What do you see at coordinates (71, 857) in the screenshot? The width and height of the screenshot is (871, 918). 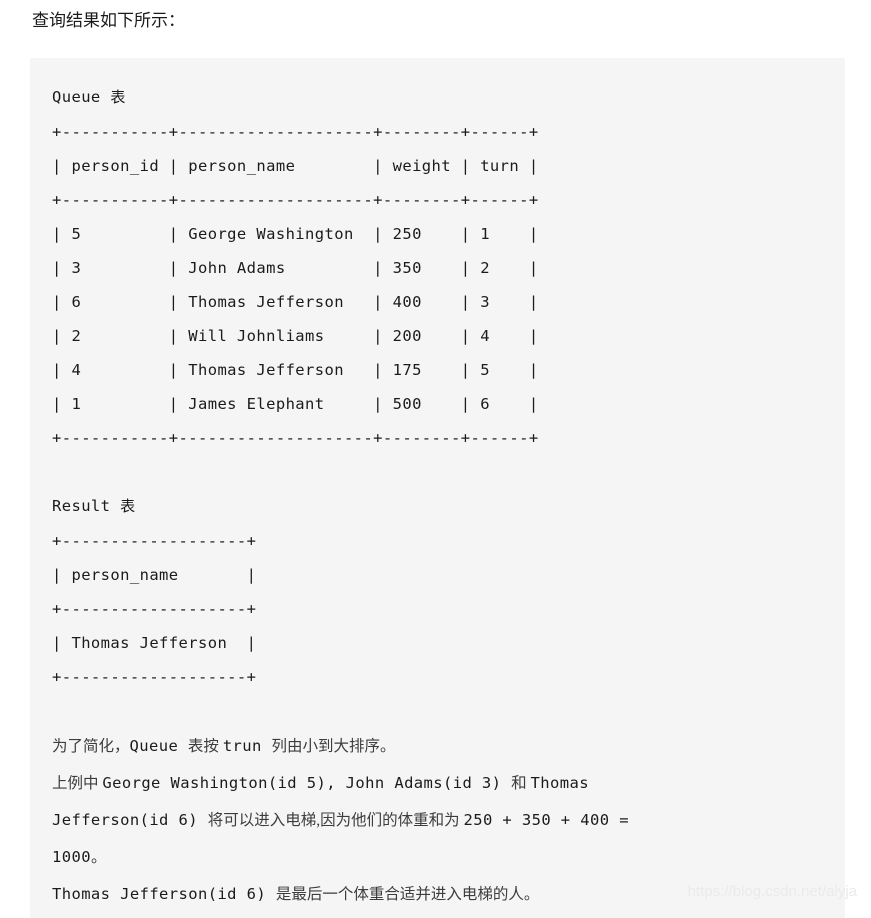 I see `note-segment: 1000` at bounding box center [71, 857].